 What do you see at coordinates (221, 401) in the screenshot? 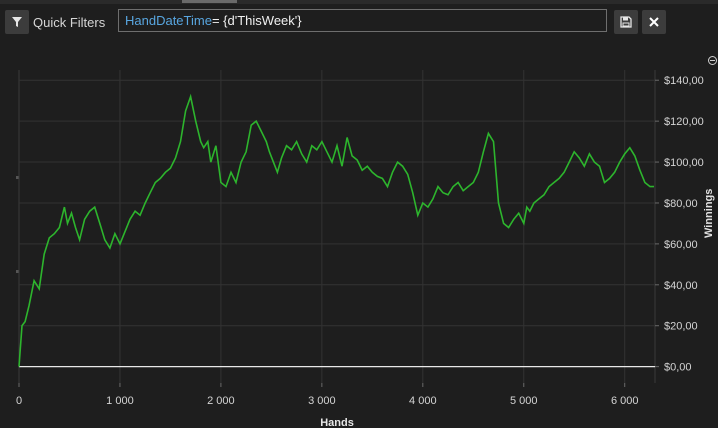
I see `x-tick-label: 2 000` at bounding box center [221, 401].